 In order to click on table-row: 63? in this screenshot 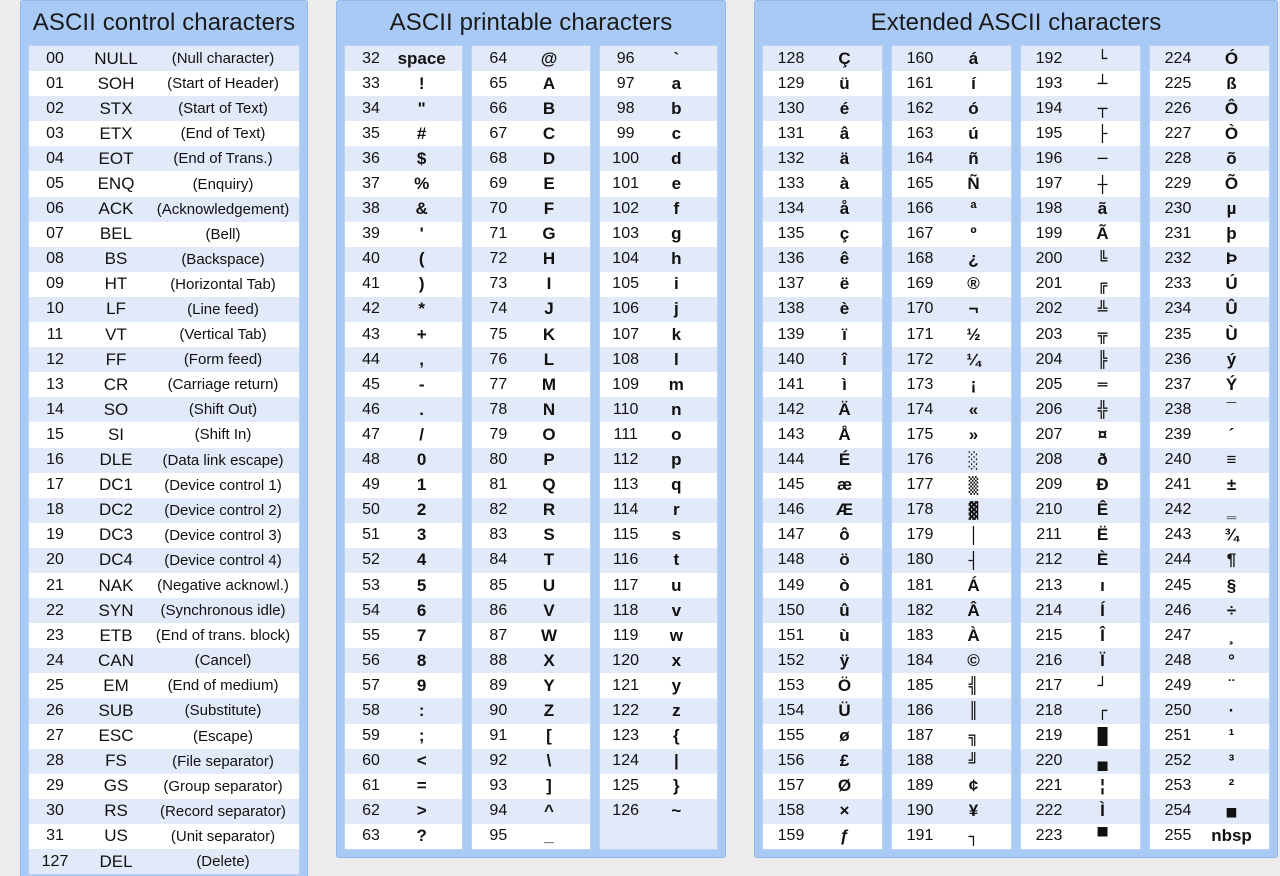, I will do `click(404, 836)`.